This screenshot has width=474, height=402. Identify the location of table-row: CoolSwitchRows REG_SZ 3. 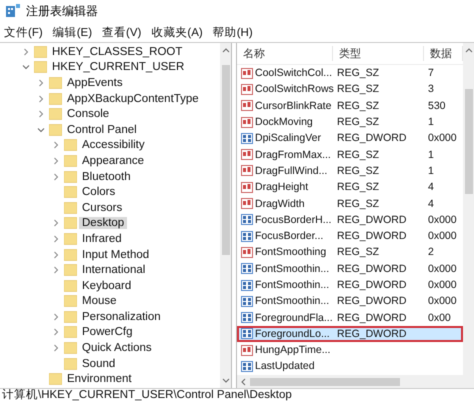
(350, 89).